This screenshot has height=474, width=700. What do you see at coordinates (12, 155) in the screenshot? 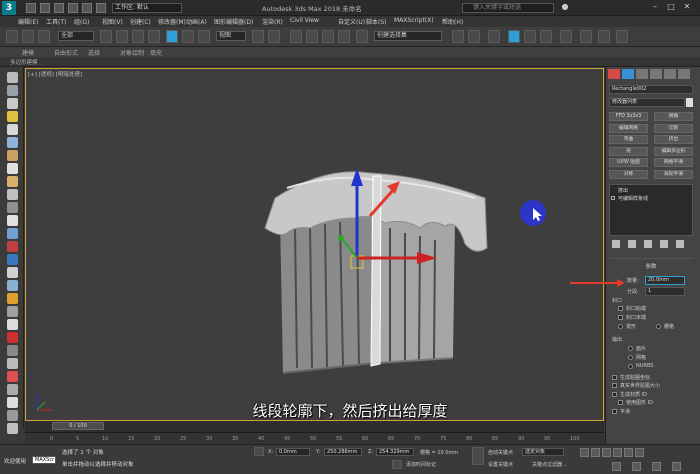
I see `left-tool-6-icon` at bounding box center [12, 155].